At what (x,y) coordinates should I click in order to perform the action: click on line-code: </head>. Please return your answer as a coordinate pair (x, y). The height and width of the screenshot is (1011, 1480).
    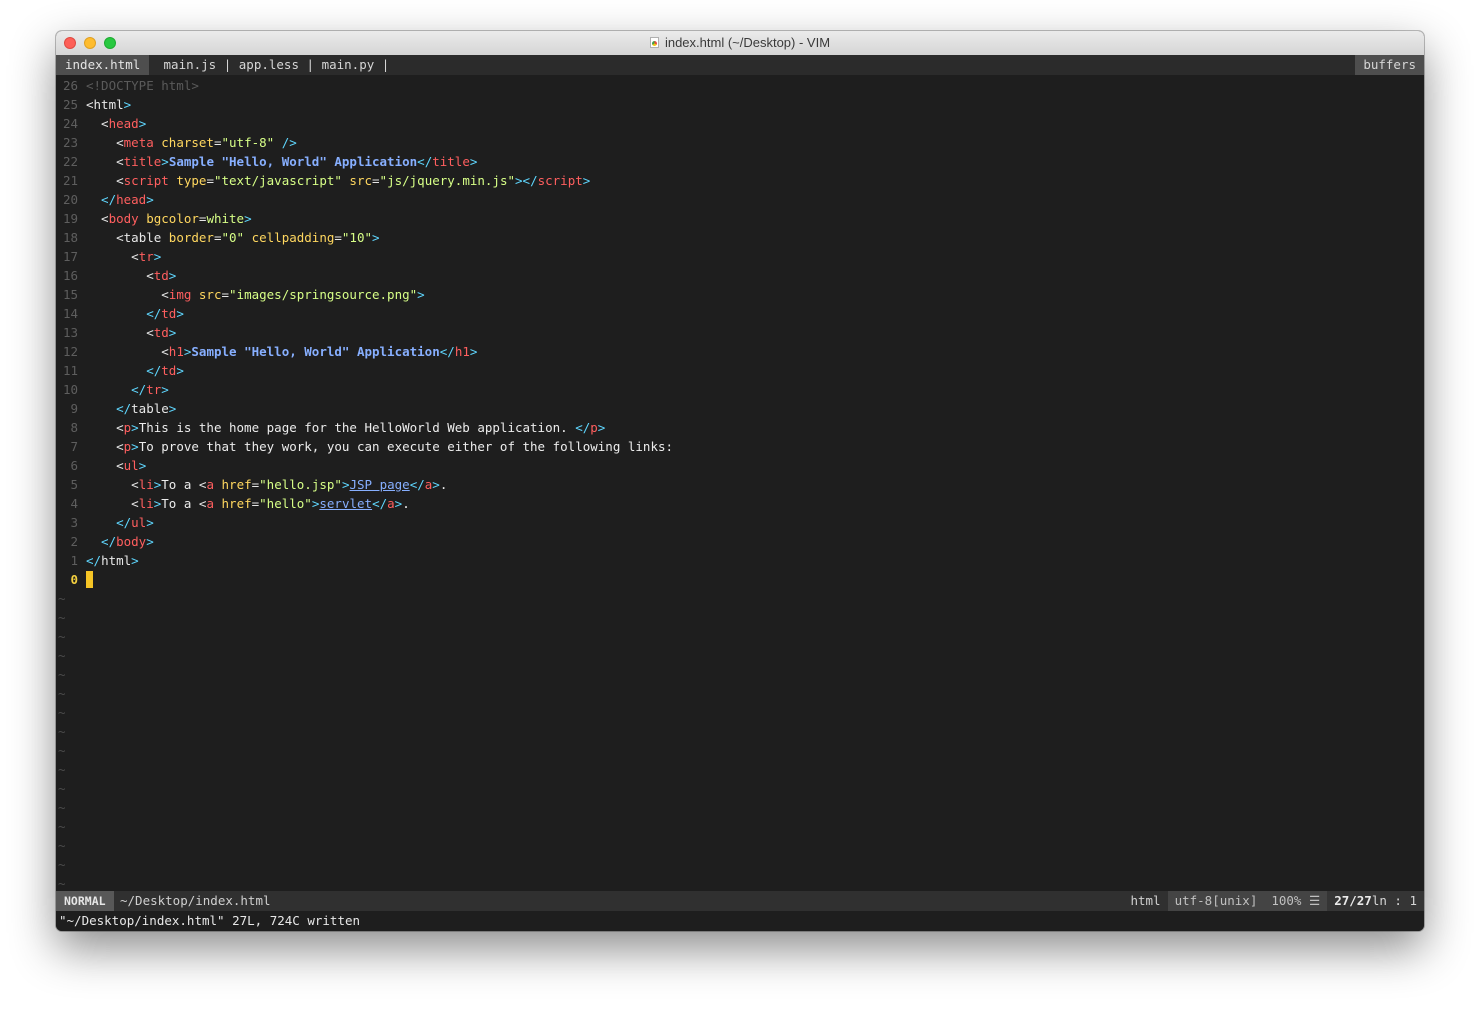
    Looking at the image, I should click on (120, 199).